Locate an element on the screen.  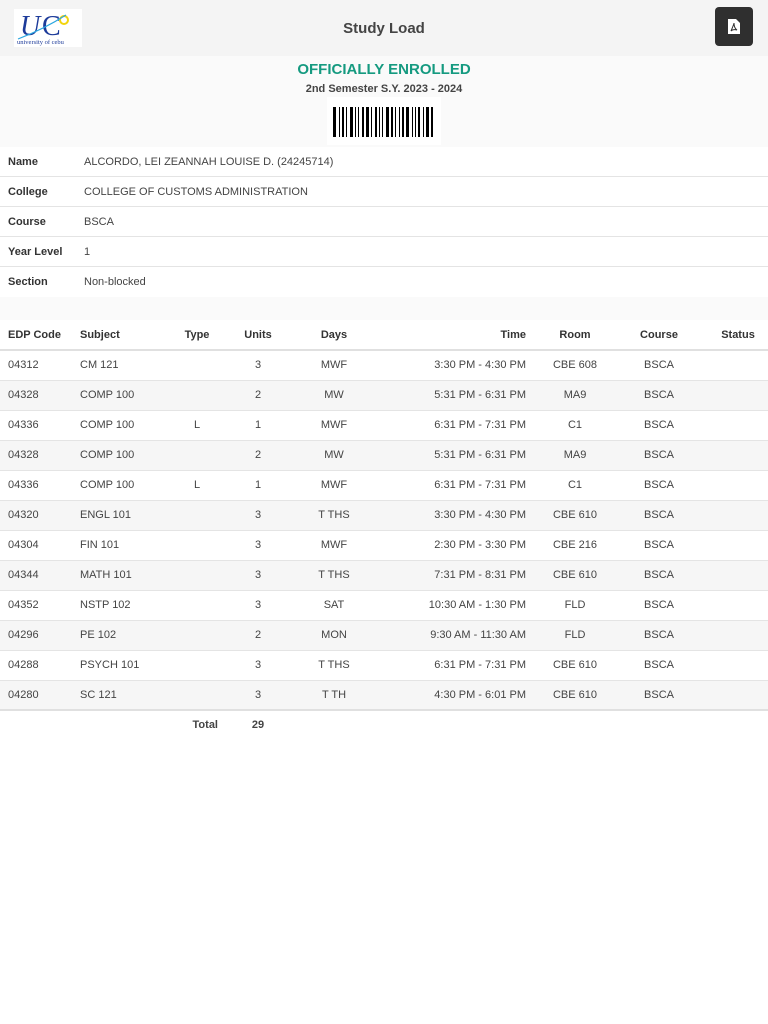
info-value: 1 is located at coordinates (87, 251).